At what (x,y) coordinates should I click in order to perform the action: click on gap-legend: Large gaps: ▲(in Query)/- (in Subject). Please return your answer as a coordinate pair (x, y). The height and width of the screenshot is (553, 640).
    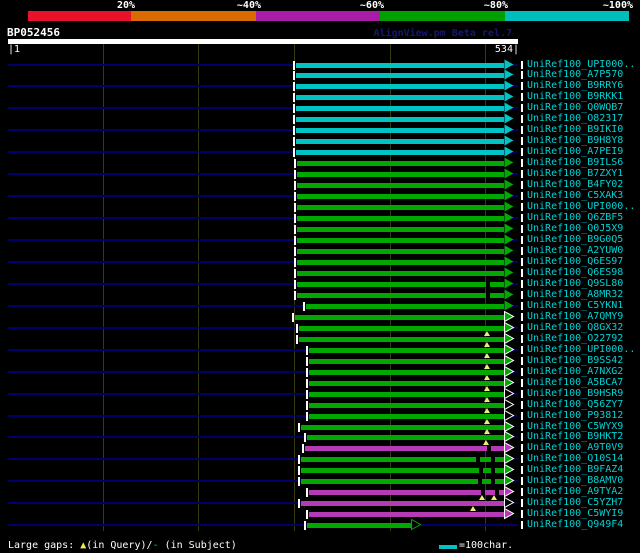
    Looking at the image, I should click on (122, 546).